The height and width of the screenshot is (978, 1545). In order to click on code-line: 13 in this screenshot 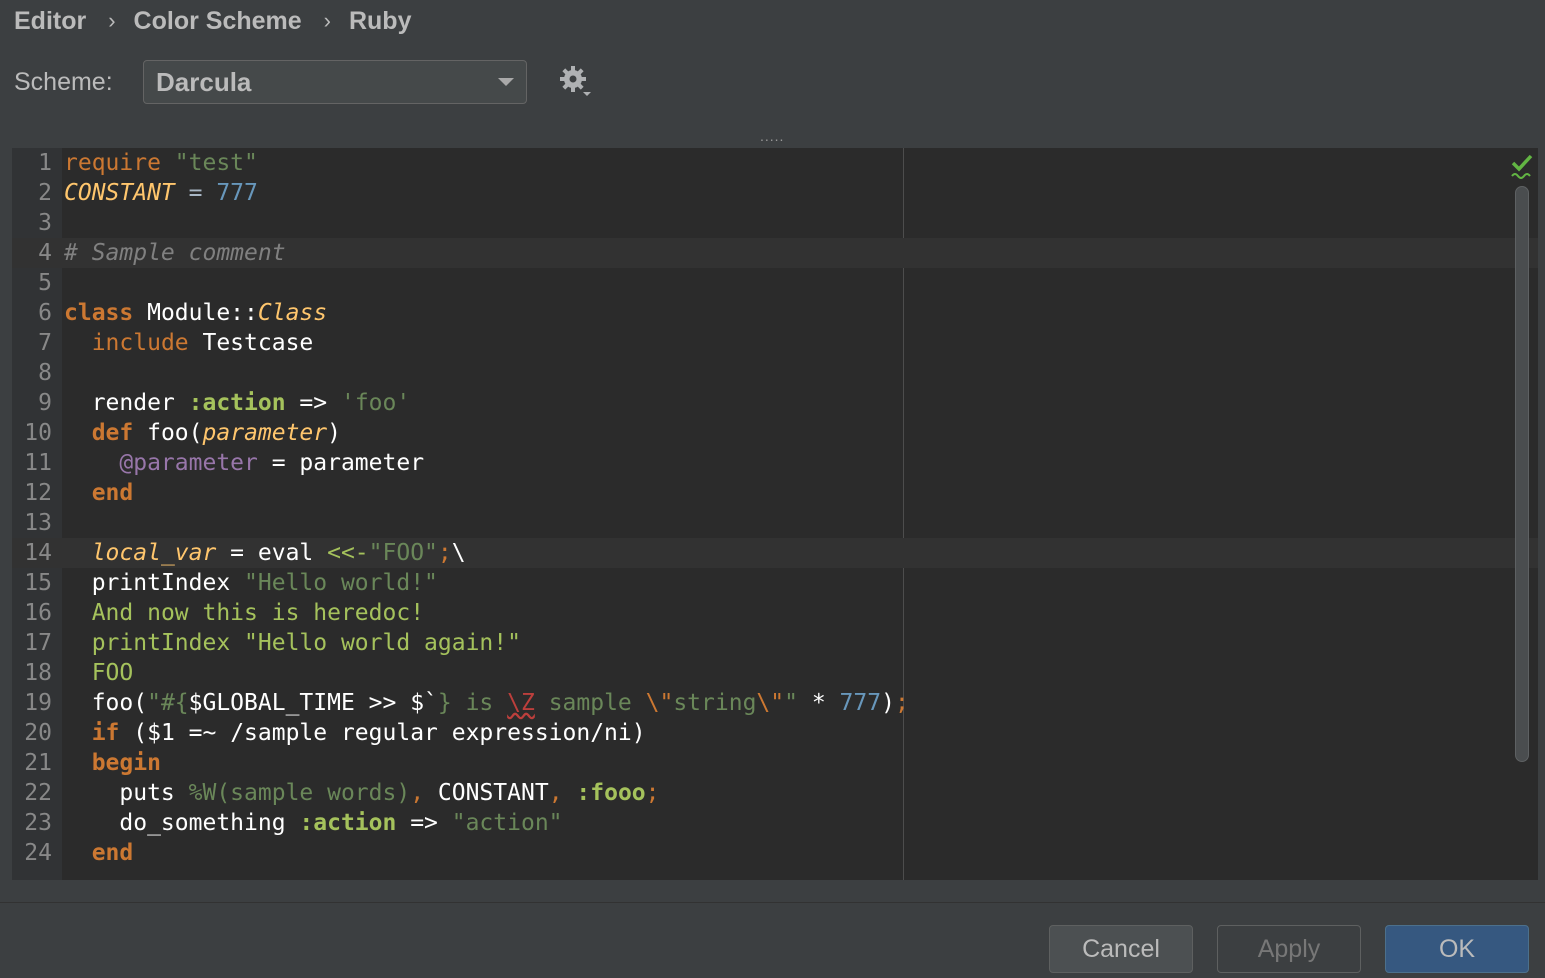, I will do `click(775, 523)`.